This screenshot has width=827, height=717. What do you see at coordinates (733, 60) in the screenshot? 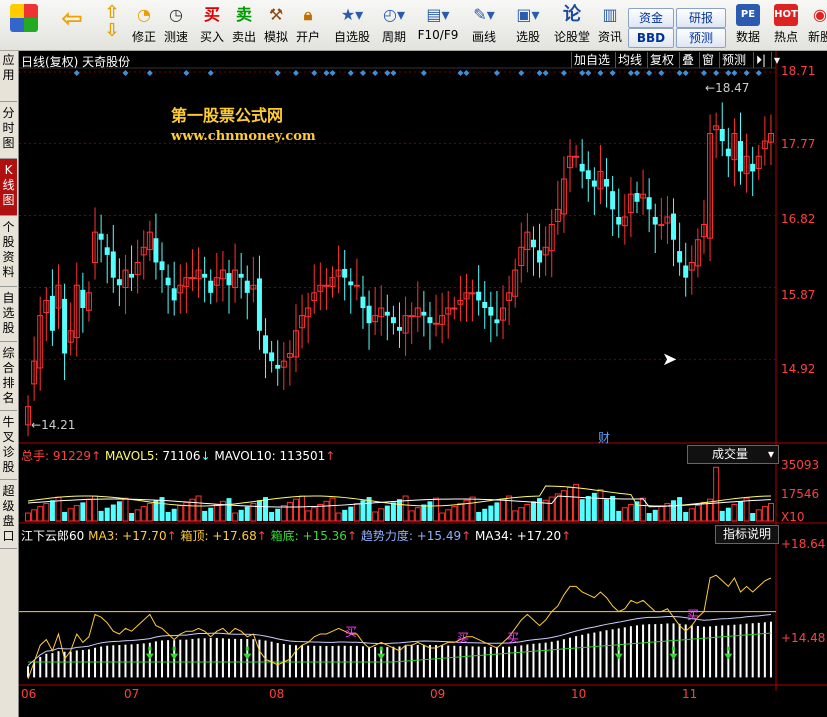
I see `chart-header-button: 预测` at bounding box center [733, 60].